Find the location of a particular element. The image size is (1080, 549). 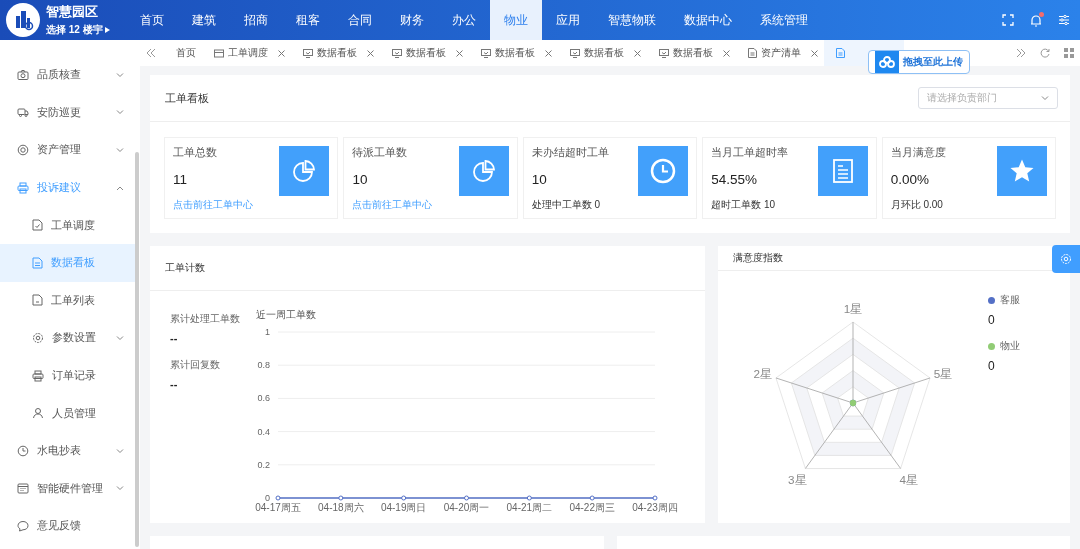

printer-icon is located at coordinates (38, 375).